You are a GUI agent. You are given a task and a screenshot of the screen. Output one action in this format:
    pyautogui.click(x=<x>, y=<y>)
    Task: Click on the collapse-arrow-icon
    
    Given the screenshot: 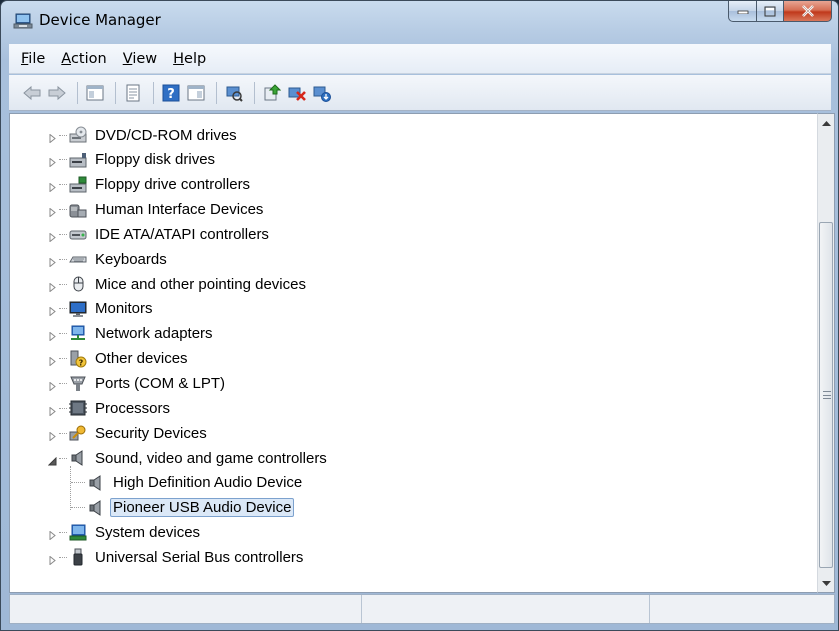 What is the action you would take?
    pyautogui.click(x=52, y=460)
    